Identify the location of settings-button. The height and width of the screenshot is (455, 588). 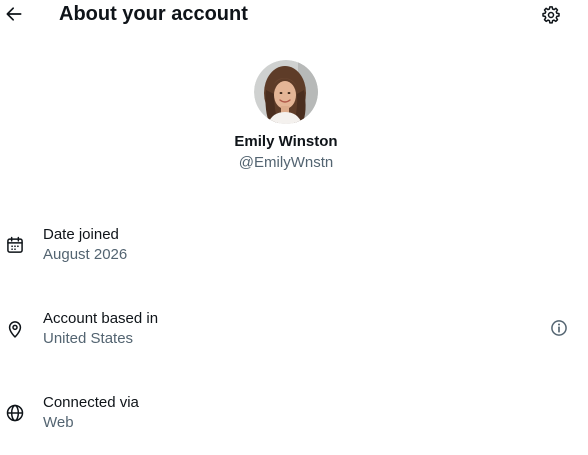
(551, 15).